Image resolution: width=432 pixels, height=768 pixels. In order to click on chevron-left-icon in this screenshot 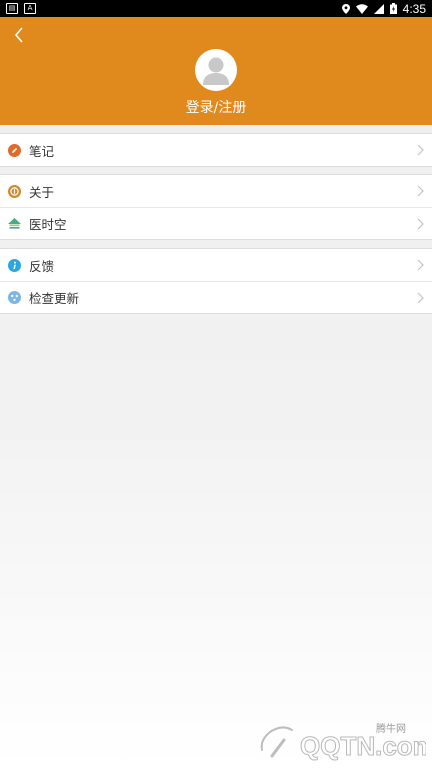, I will do `click(18, 35)`.